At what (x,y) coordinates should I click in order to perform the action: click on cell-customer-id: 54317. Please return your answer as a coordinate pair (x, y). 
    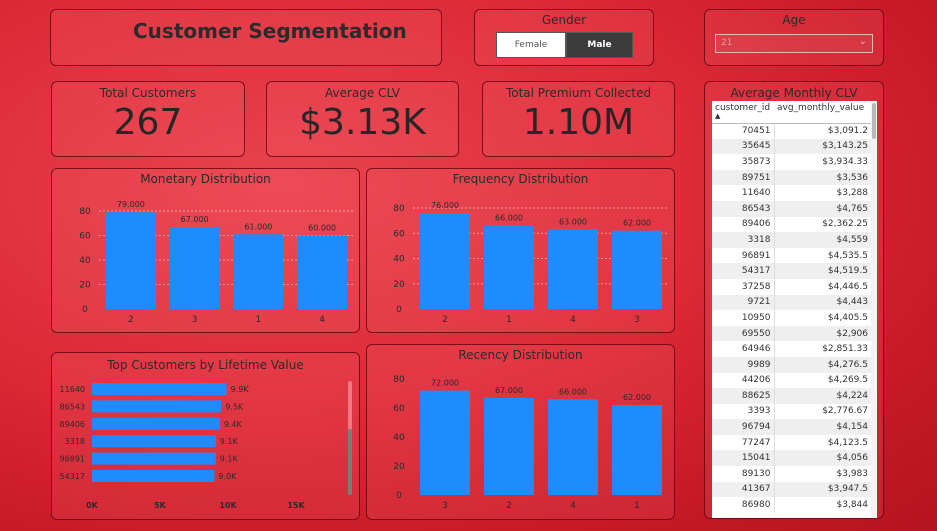
    Looking at the image, I should click on (743, 271).